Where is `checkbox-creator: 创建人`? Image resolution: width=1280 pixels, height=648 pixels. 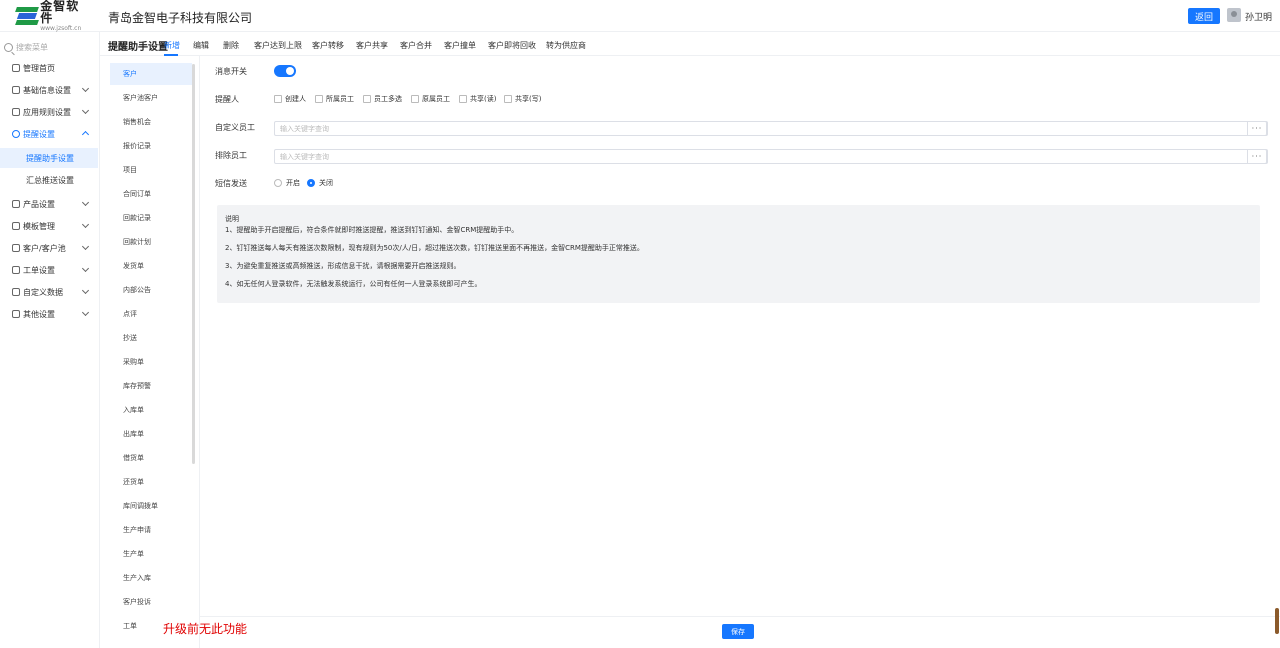
checkbox-creator: 创建人 is located at coordinates (290, 99).